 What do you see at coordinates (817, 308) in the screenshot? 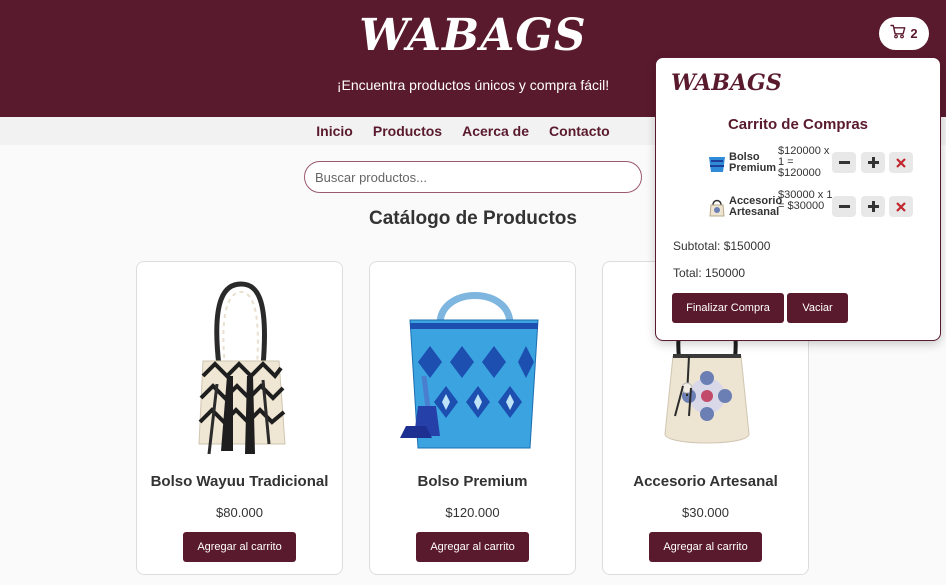
I see `empty-cart-button: Vaciar` at bounding box center [817, 308].